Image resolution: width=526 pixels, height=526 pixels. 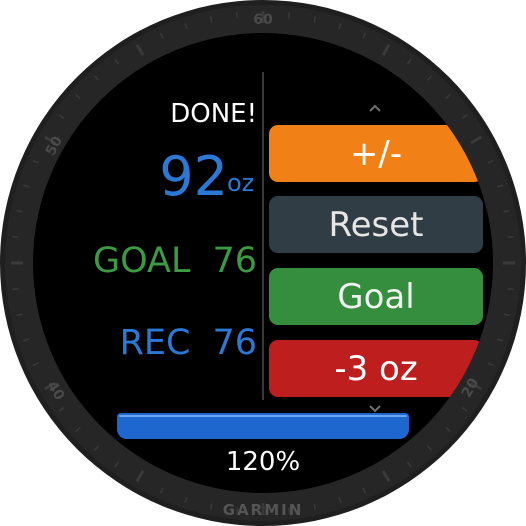 What do you see at coordinates (376, 153) in the screenshot?
I see `adjust-button: +/-` at bounding box center [376, 153].